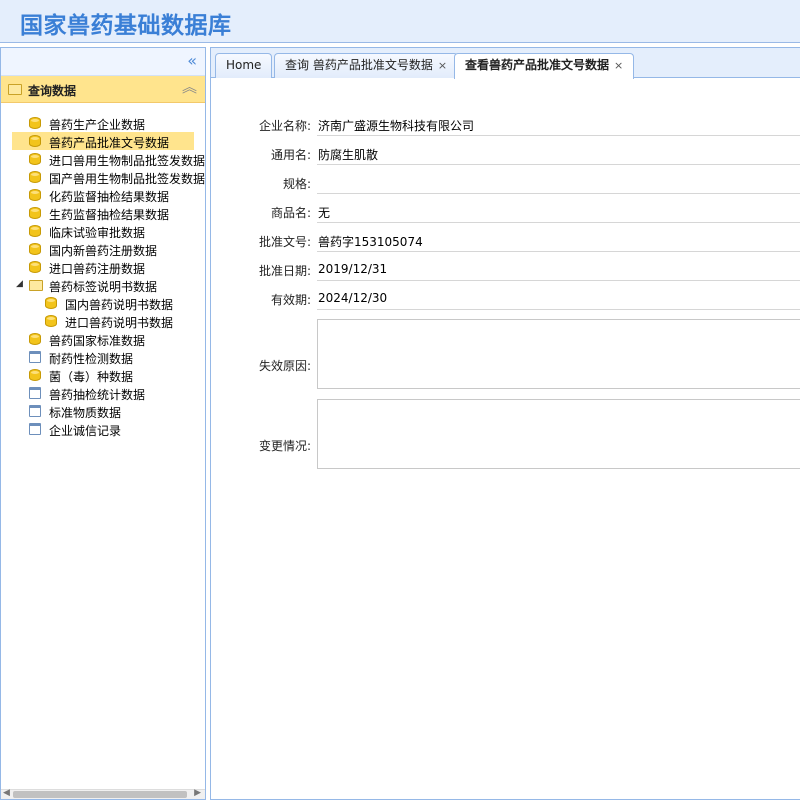 The image size is (800, 800). Describe the element at coordinates (353, 298) in the screenshot. I see `field-value: 2024/12/30` at that location.